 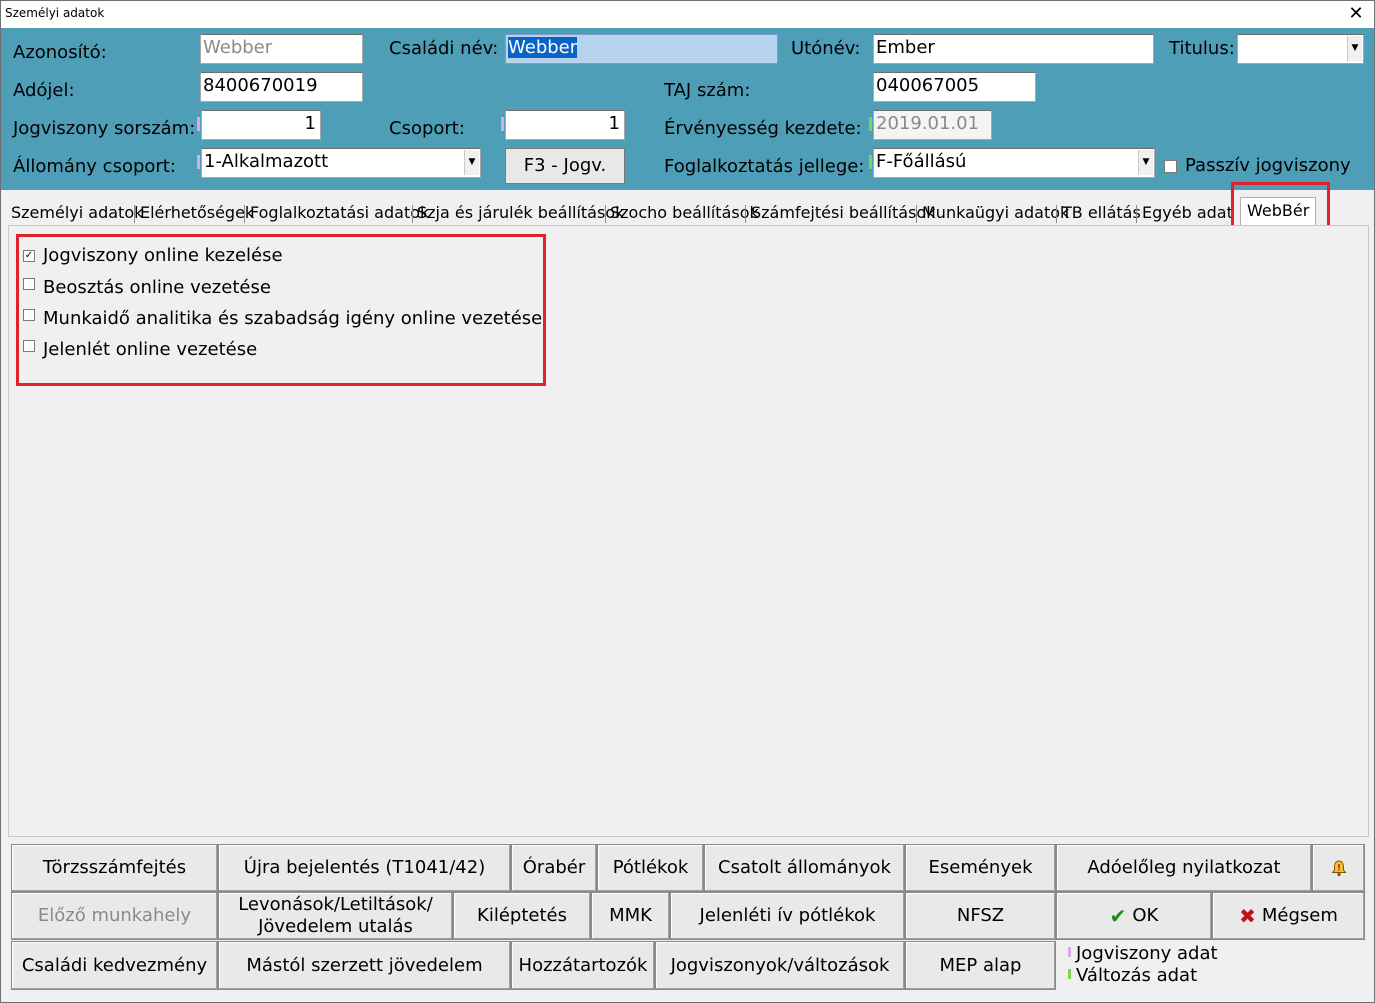 What do you see at coordinates (1101, 213) in the screenshot?
I see `tab-tb-ellatas: TB ellátás` at bounding box center [1101, 213].